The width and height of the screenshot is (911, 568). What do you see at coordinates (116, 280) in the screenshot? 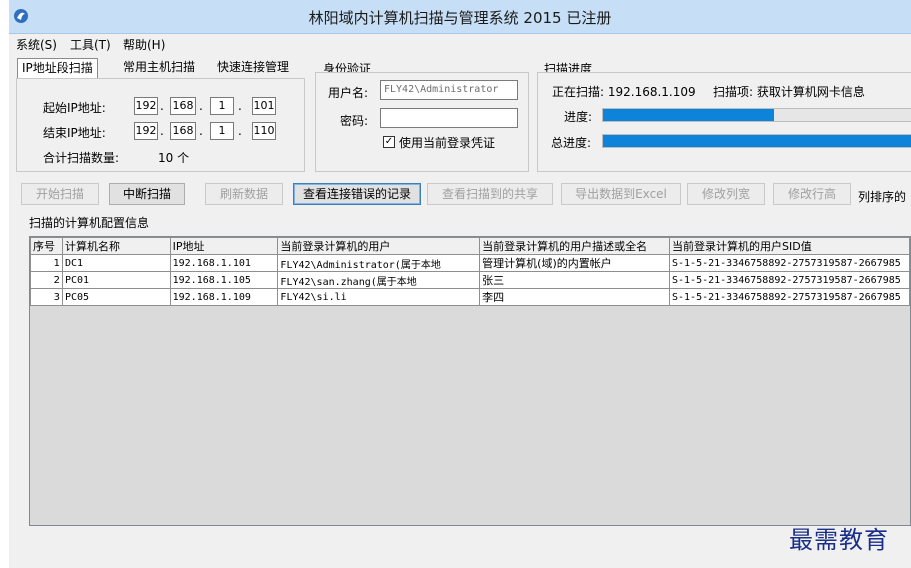
I see `table-cell: PC01` at bounding box center [116, 280].